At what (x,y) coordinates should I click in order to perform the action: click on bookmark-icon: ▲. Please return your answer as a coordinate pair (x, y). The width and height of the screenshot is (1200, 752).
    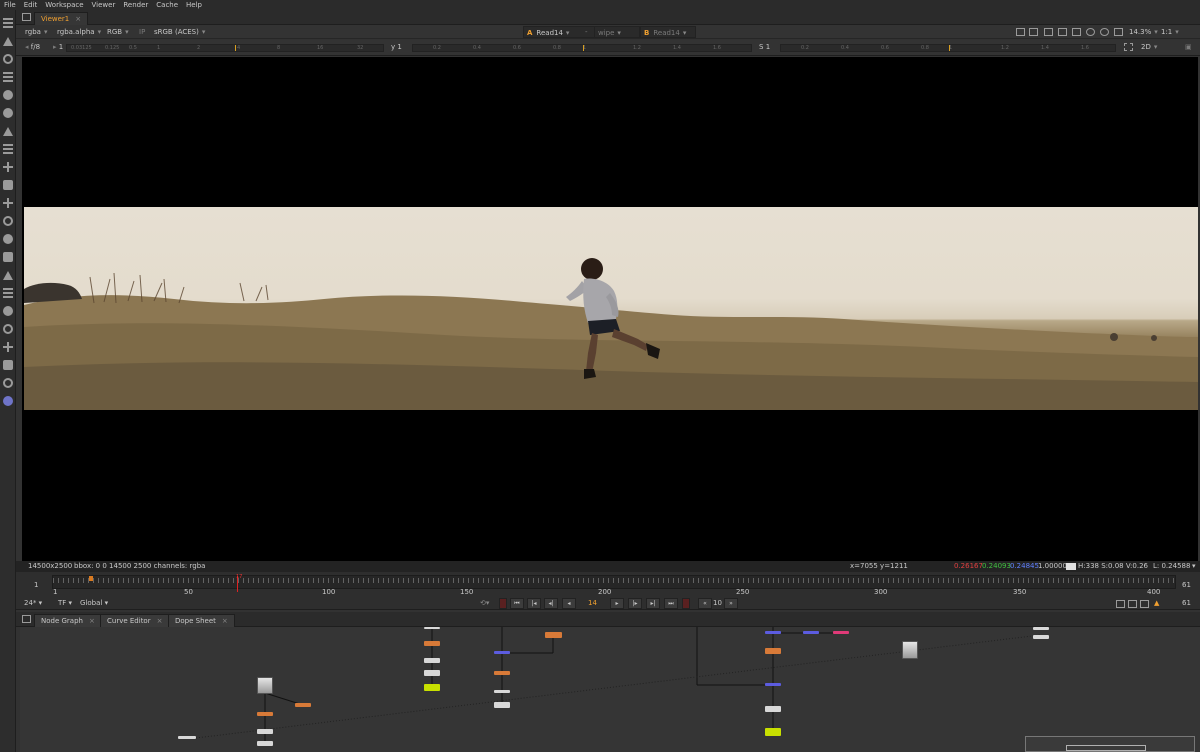
    Looking at the image, I should click on (1156, 603).